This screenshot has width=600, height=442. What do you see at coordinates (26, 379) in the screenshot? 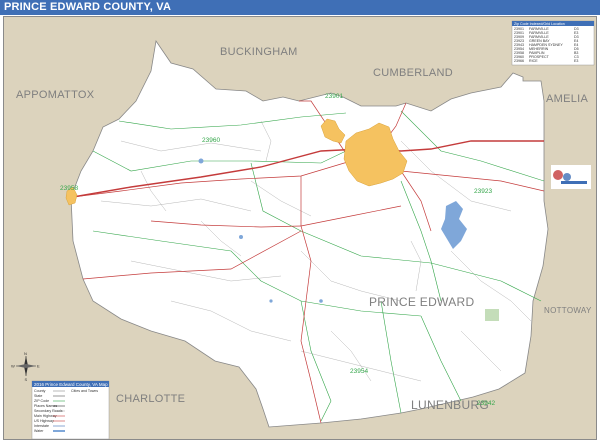
I see `compass-south: S` at bounding box center [26, 379].